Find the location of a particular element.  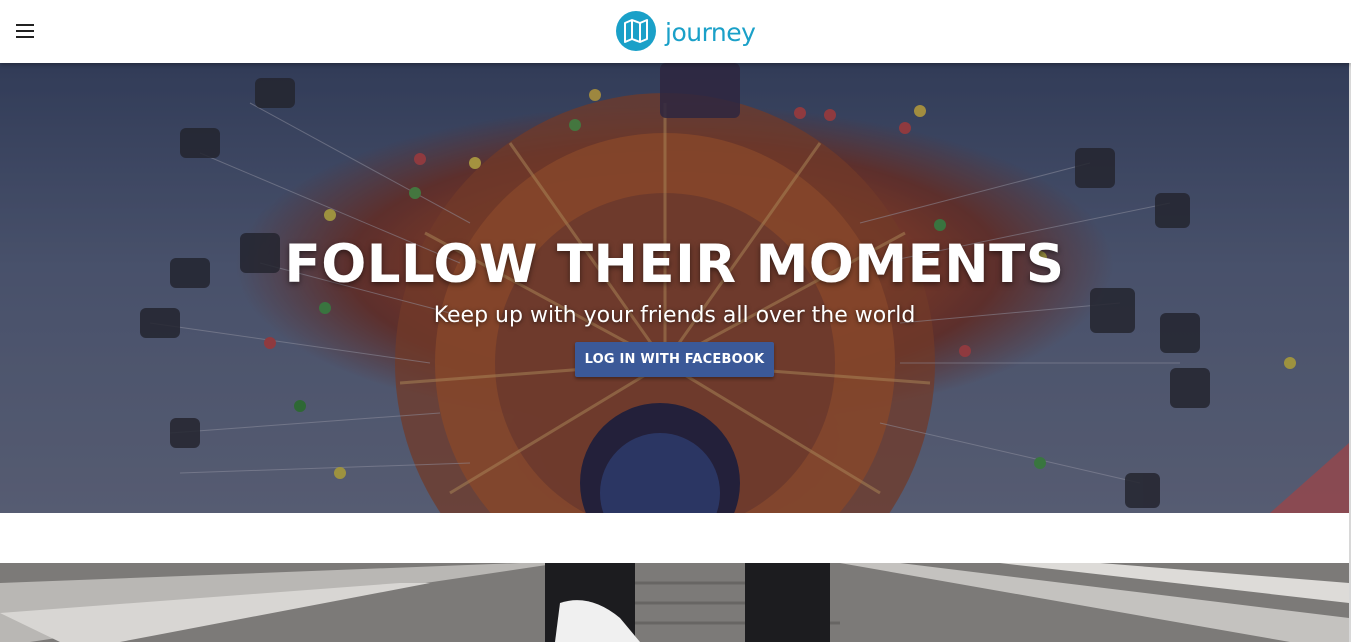

section-spacer is located at coordinates (675, 538).